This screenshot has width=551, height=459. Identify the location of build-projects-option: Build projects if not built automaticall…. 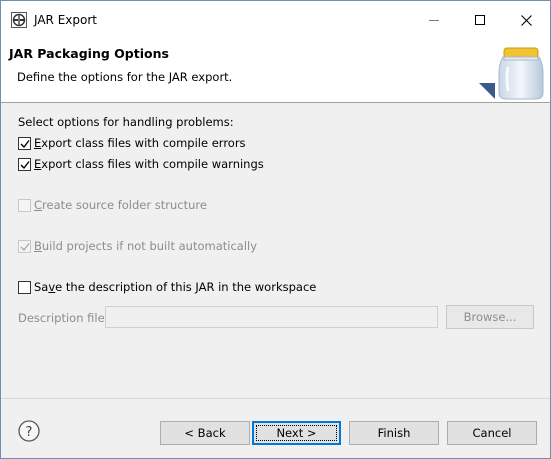
(137, 246).